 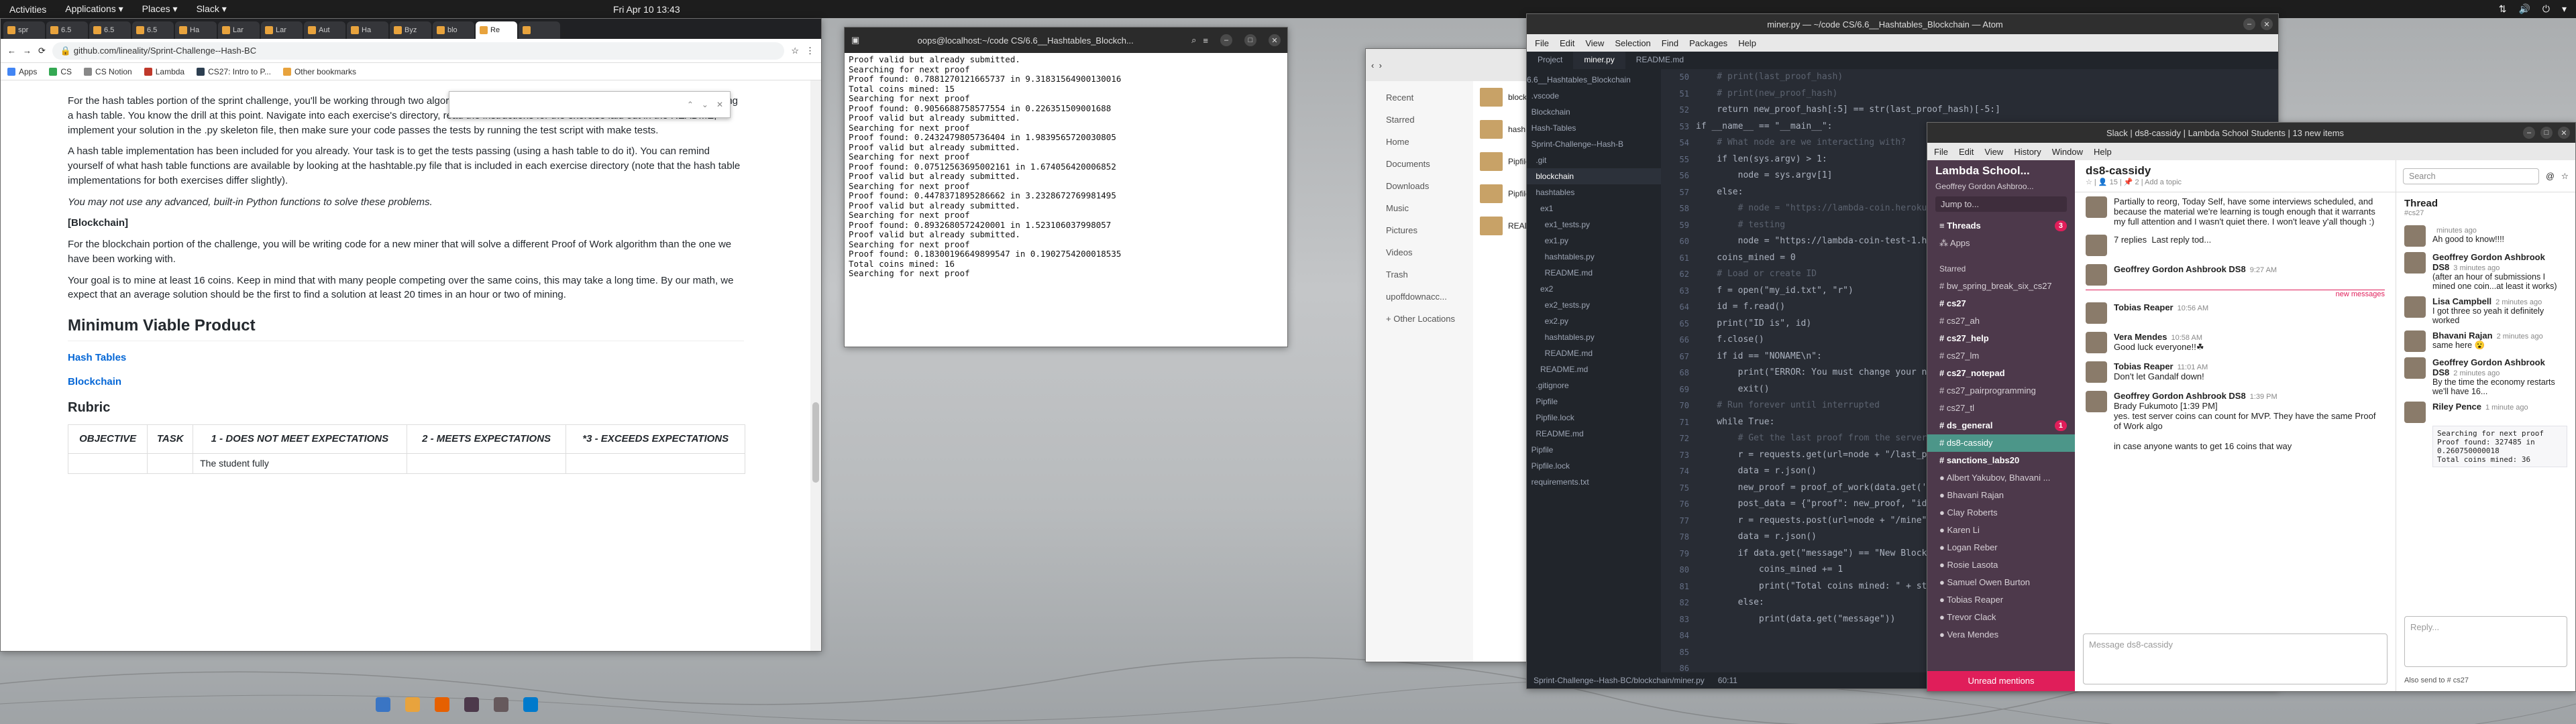 What do you see at coordinates (2235, 275) in the screenshot?
I see `message: Geoffrey Gordon Ashbrook DS8 9:27 AM` at bounding box center [2235, 275].